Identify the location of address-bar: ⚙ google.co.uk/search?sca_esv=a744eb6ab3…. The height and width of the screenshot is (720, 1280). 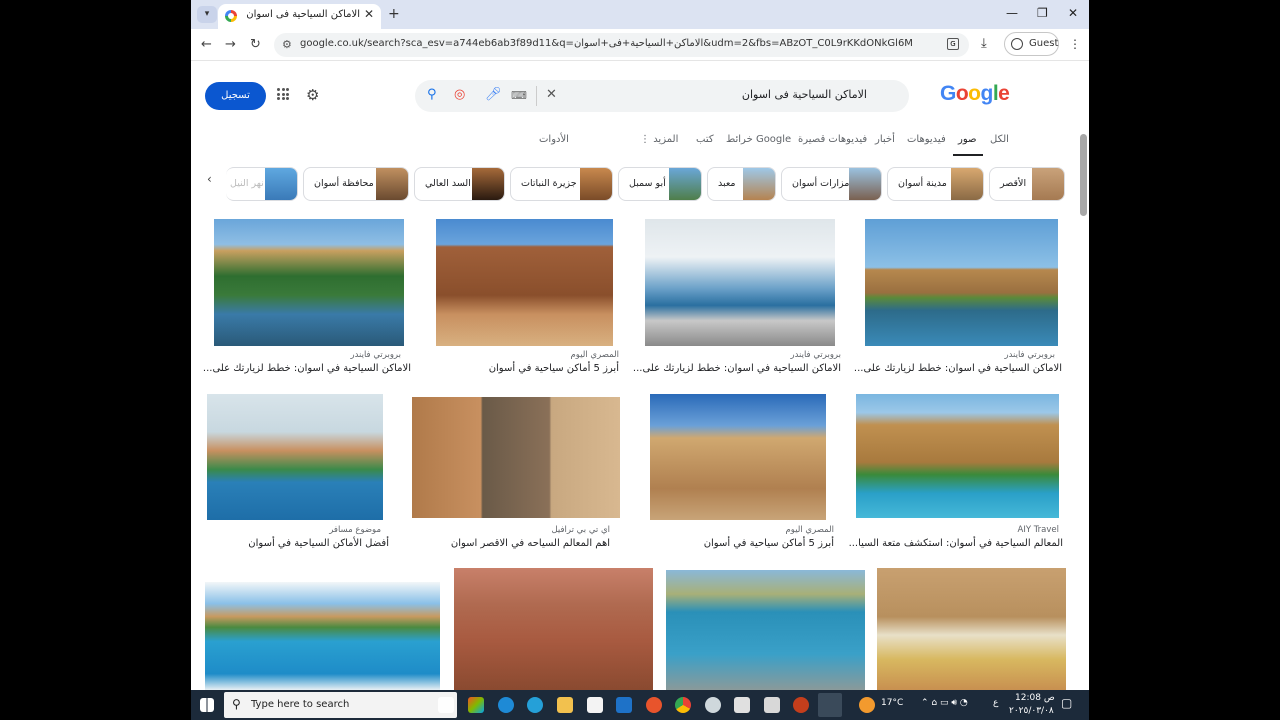
(621, 45).